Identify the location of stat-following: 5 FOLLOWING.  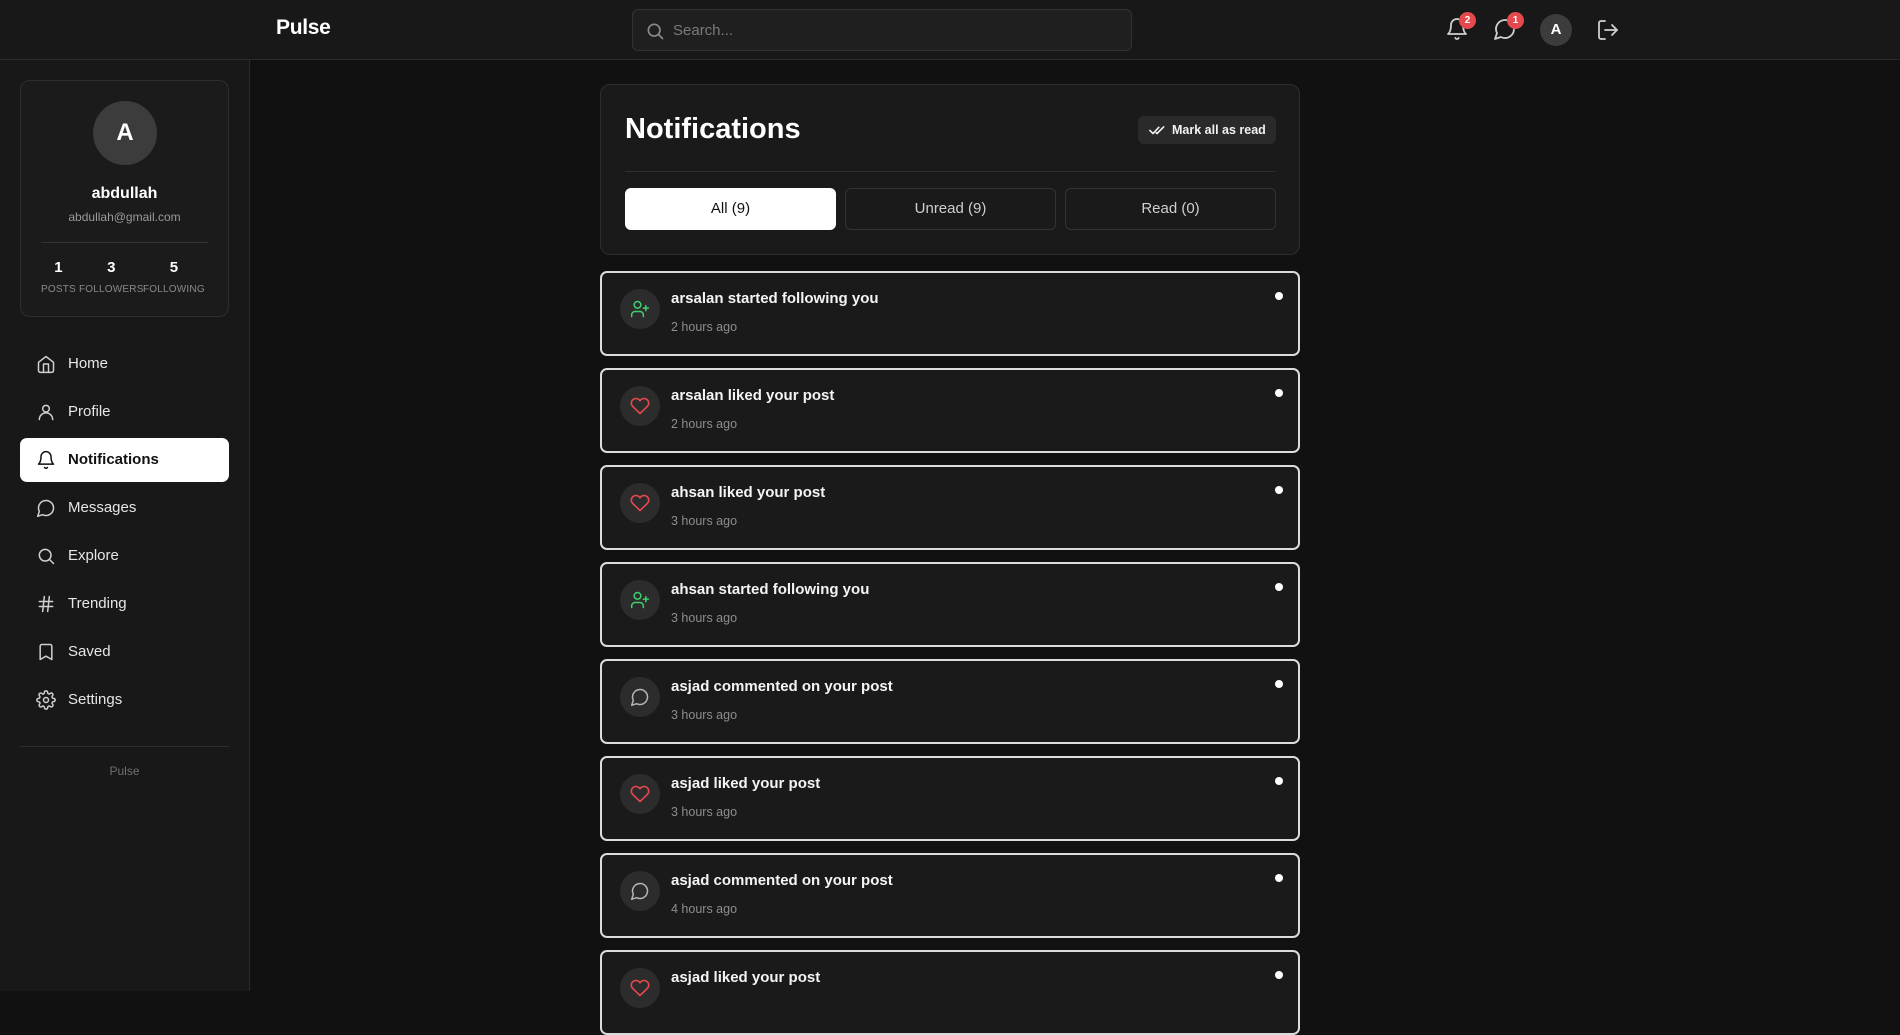
(174, 277).